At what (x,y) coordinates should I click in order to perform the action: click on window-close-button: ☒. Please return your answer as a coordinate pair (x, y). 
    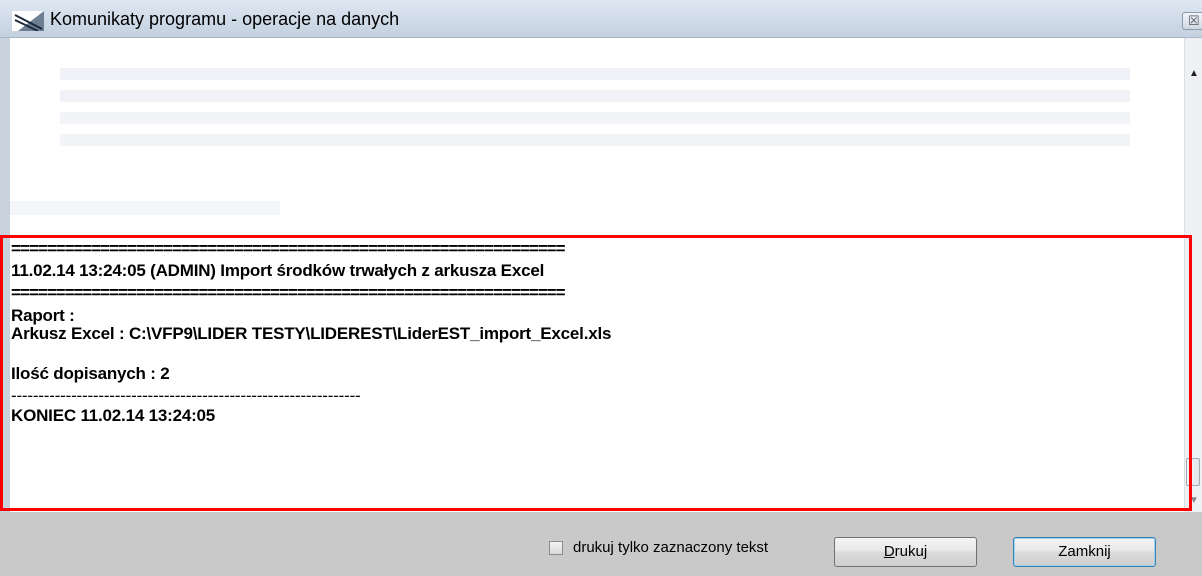
    Looking at the image, I should click on (1192, 21).